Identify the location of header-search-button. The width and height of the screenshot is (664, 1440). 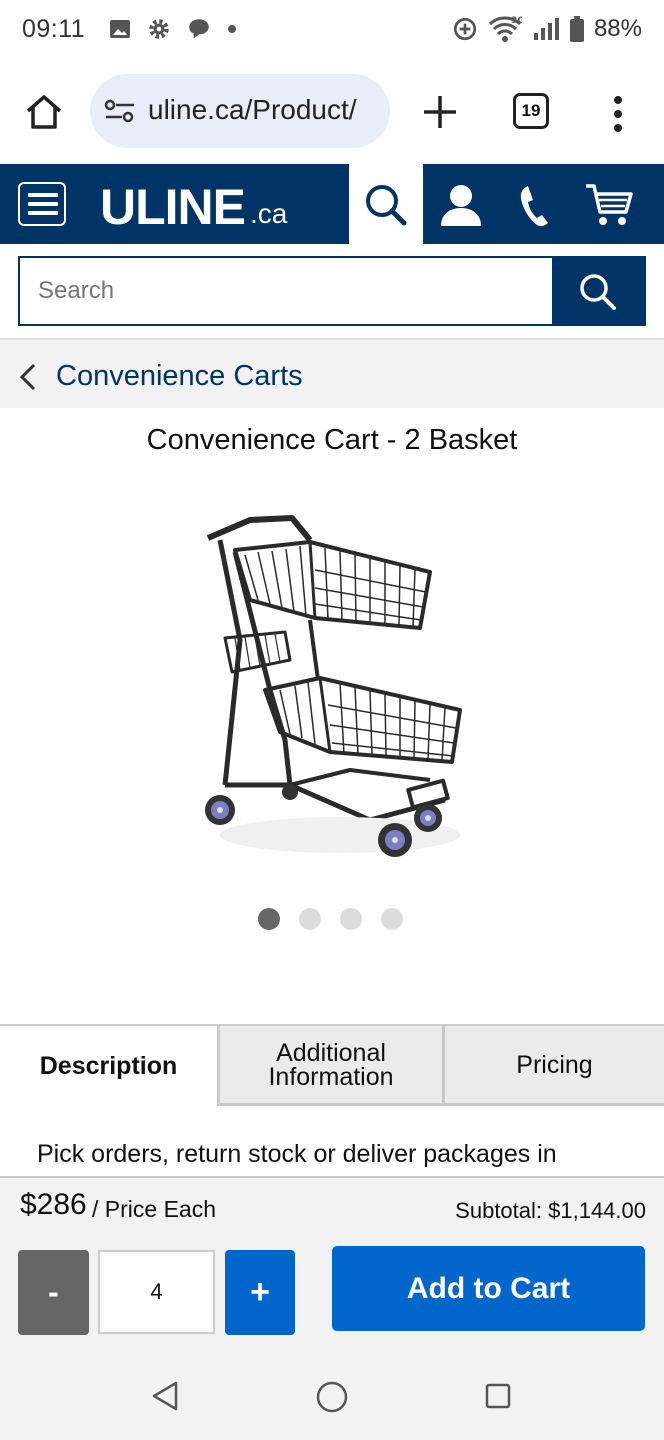
(386, 204).